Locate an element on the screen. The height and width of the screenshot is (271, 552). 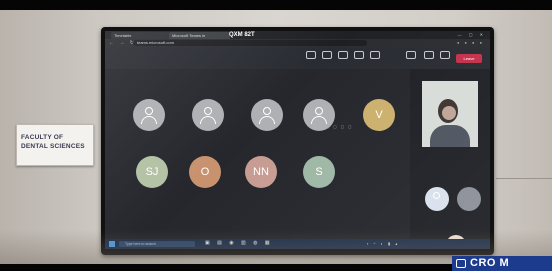
avatar: SJ is located at coordinates (152, 172).